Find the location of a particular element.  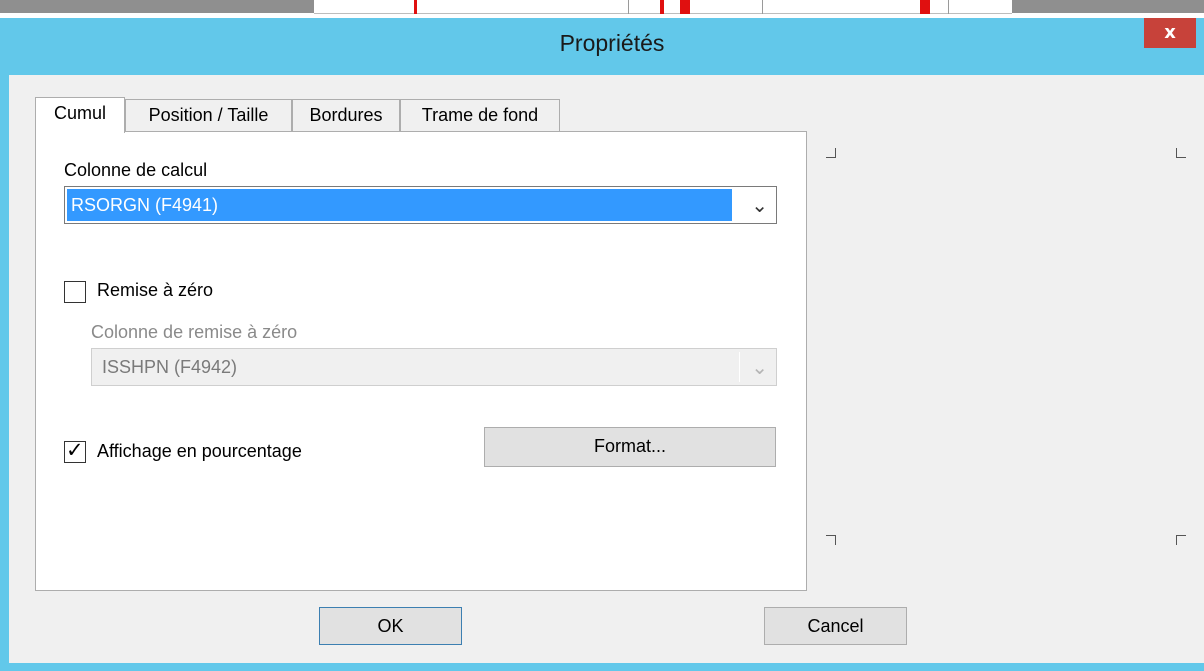

corner-marker-top-left is located at coordinates (831, 153).